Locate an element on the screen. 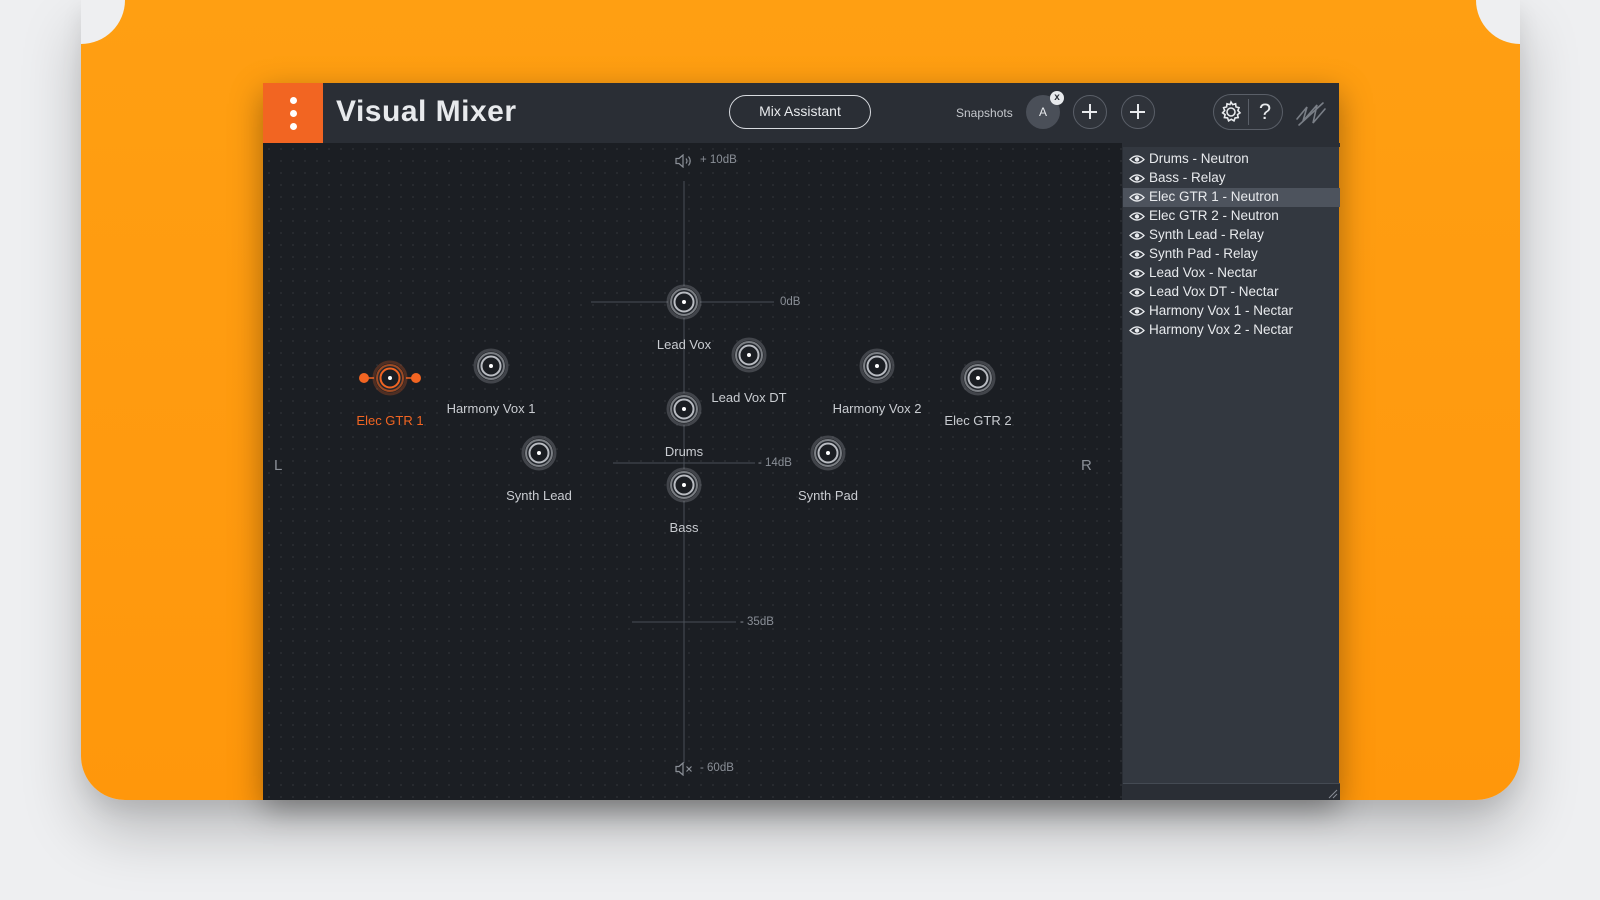  mute-icon is located at coordinates (683, 769).